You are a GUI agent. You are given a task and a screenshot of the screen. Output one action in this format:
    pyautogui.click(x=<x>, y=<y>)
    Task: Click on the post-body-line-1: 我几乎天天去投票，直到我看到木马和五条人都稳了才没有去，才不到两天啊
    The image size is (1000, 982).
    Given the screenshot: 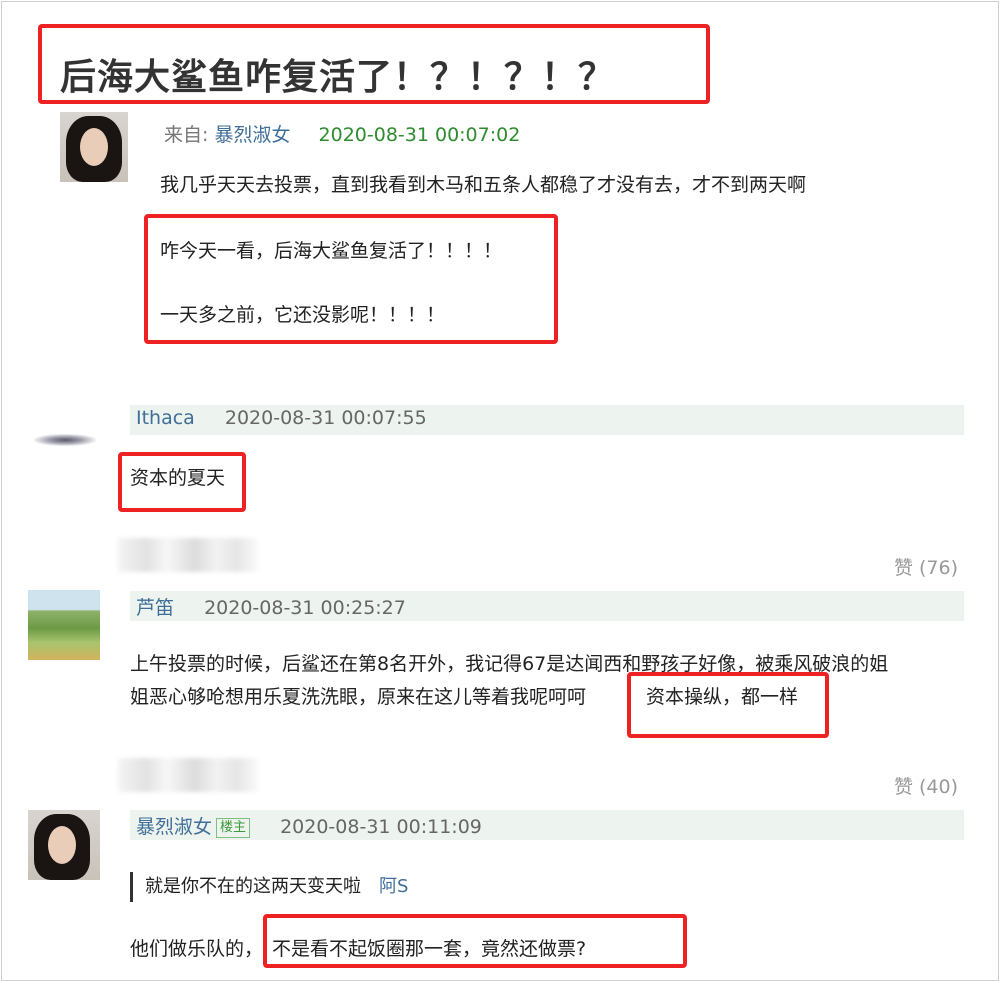 What is the action you would take?
    pyautogui.click(x=483, y=185)
    